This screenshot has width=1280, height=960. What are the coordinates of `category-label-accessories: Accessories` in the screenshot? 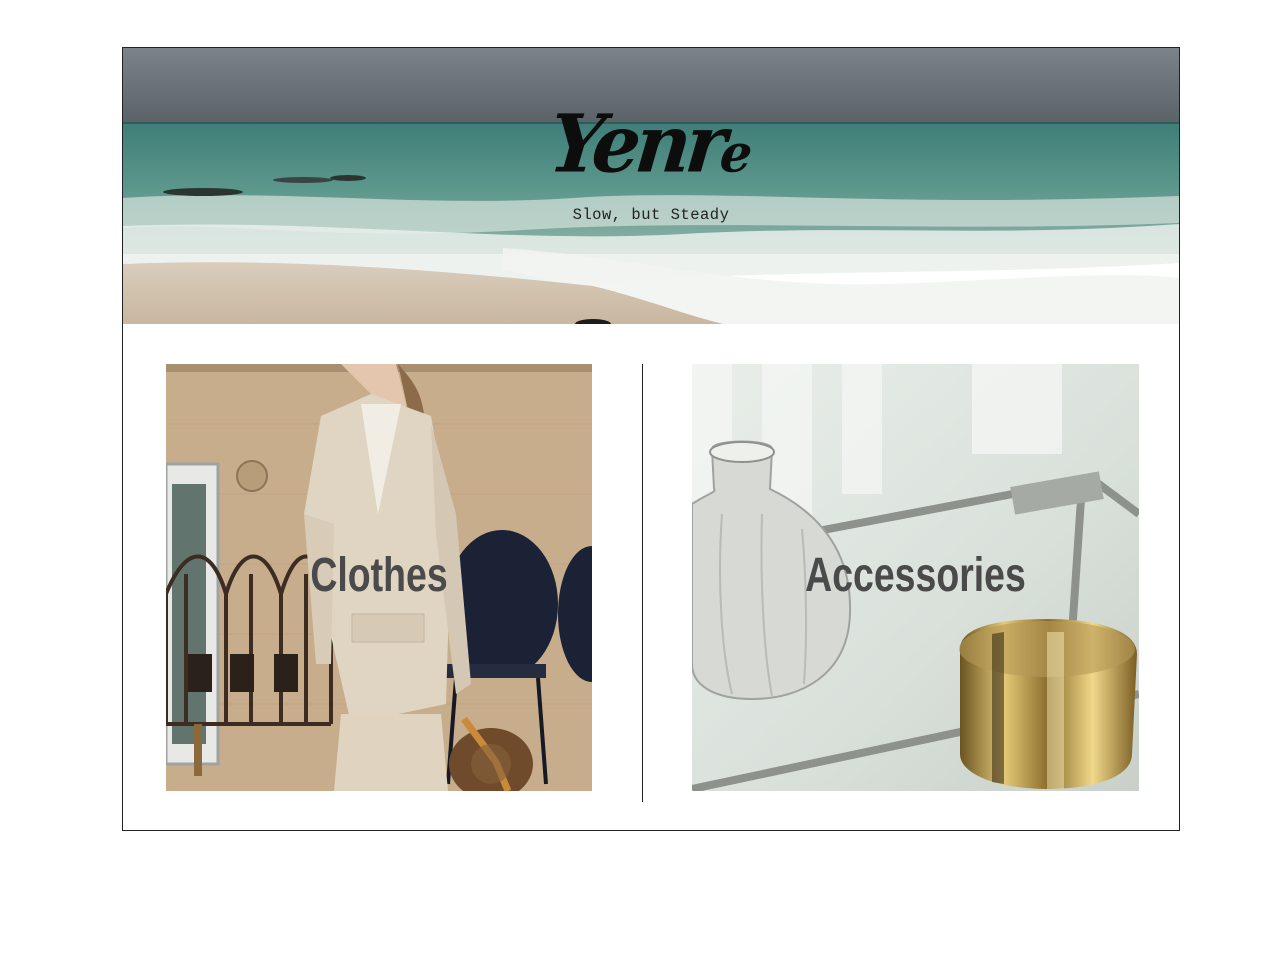 It's located at (915, 575).